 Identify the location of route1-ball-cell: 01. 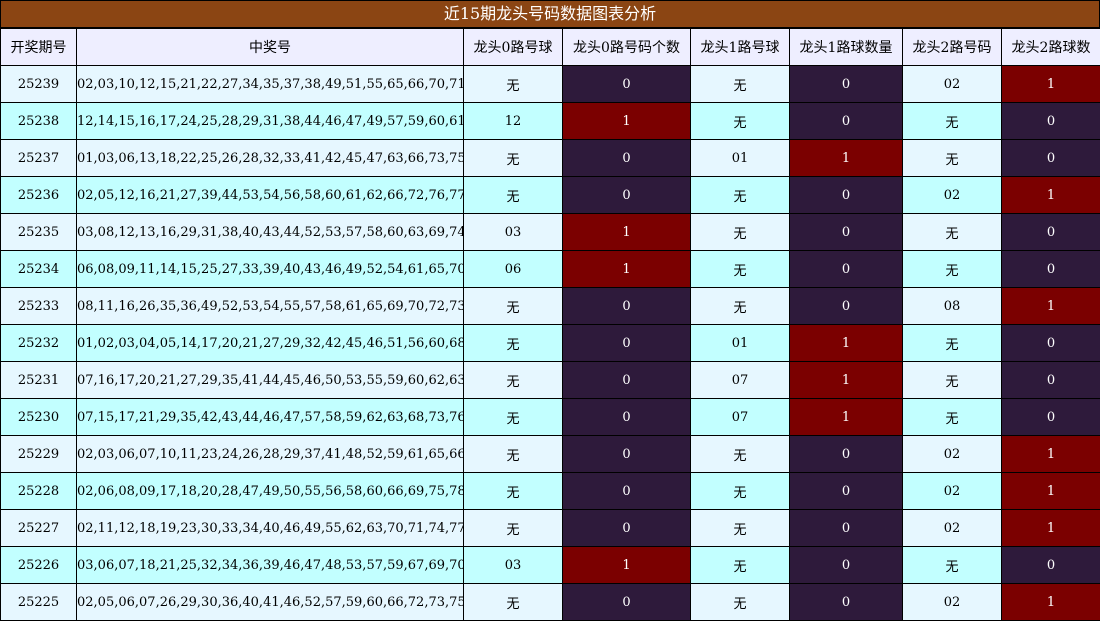
(740, 158).